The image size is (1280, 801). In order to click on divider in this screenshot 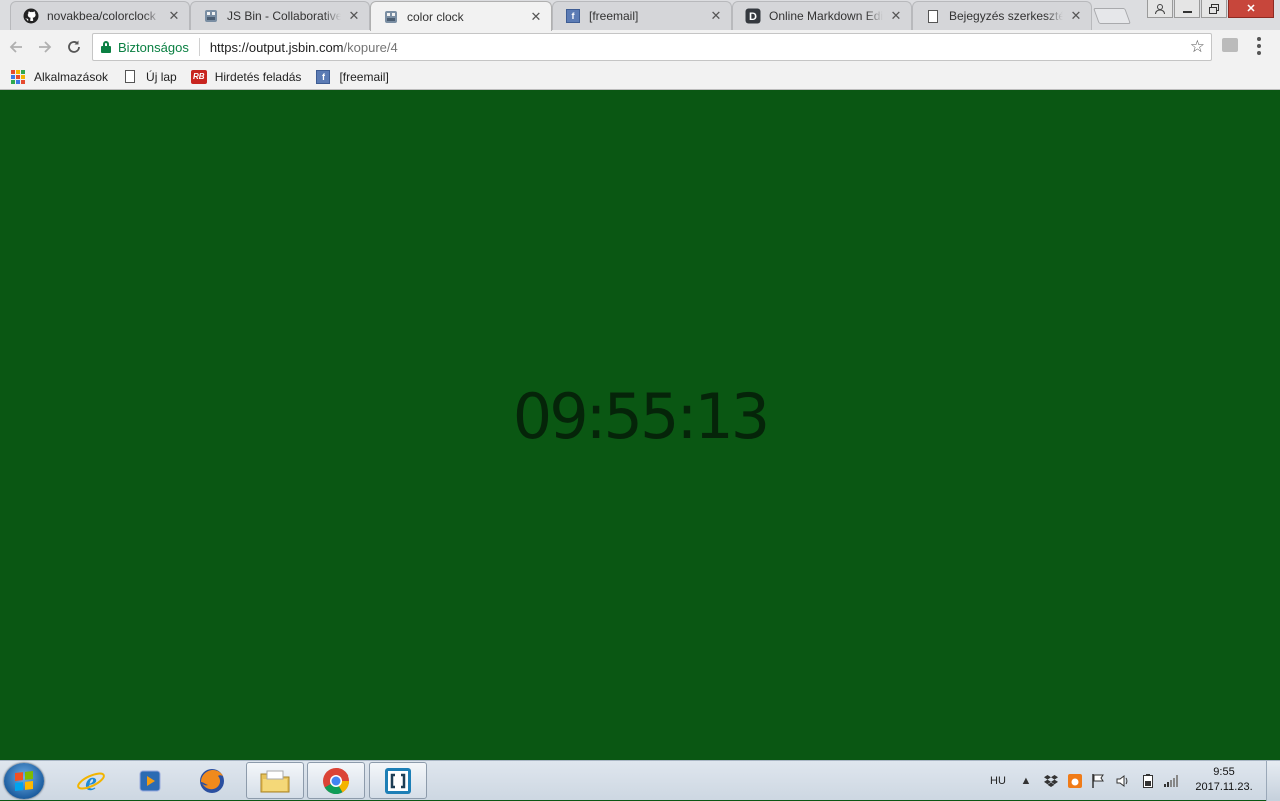, I will do `click(199, 47)`.